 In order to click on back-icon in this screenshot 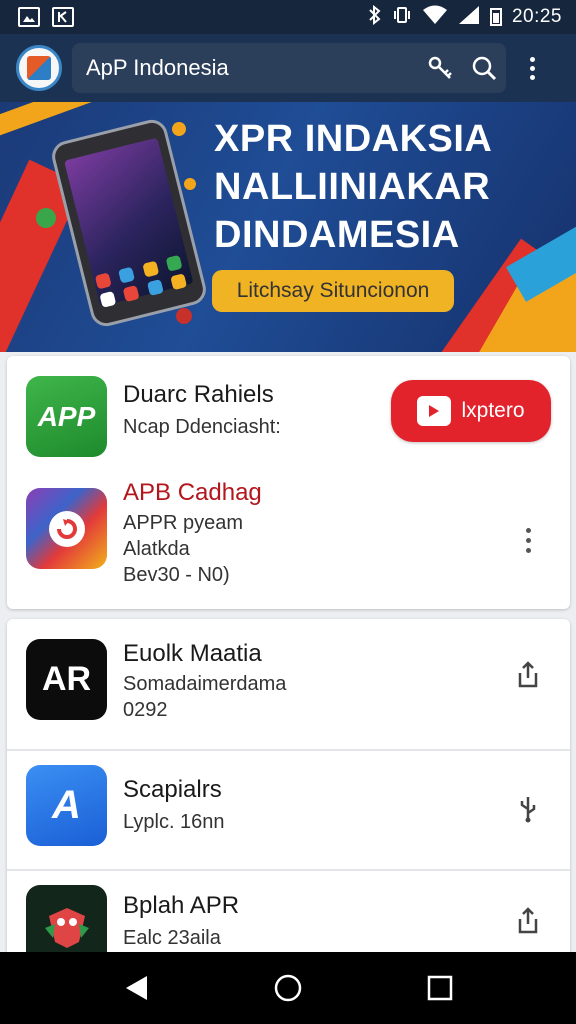, I will do `click(136, 988)`.